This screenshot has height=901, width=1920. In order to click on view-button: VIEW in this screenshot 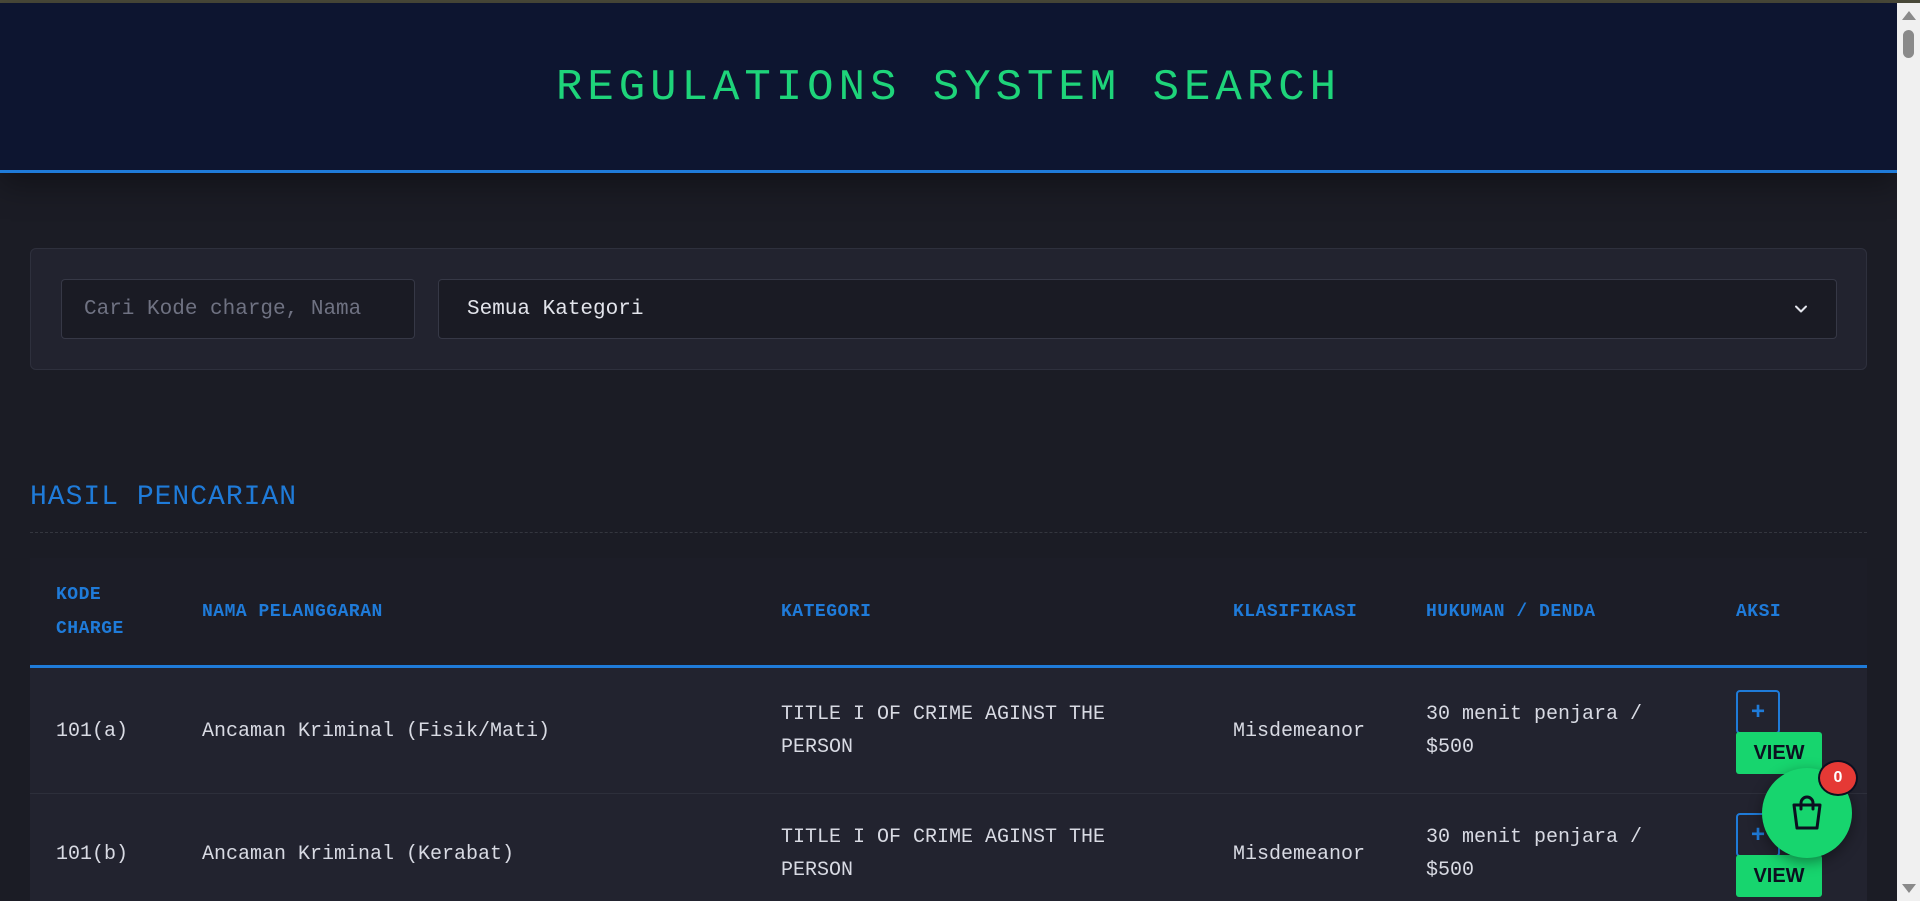, I will do `click(1779, 876)`.